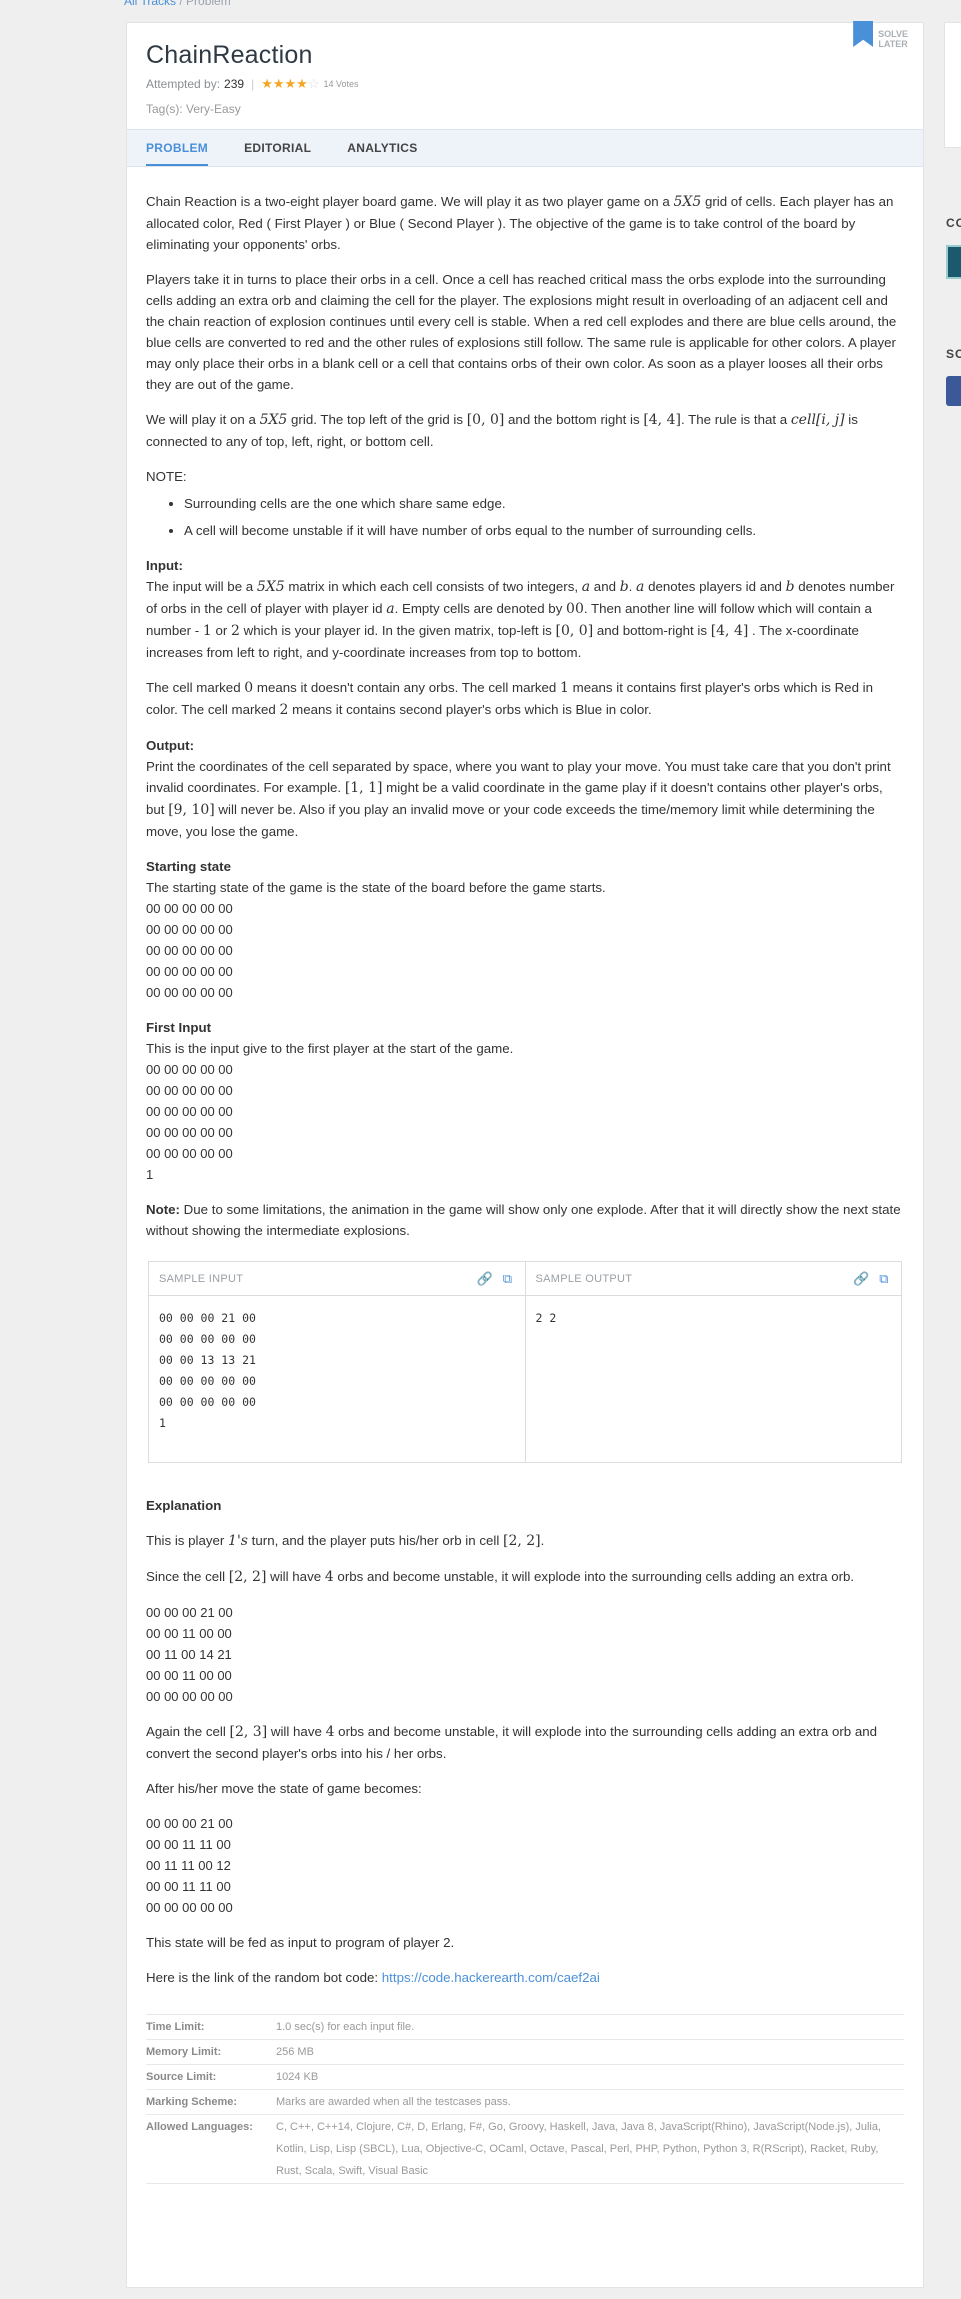 This screenshot has width=961, height=2299. What do you see at coordinates (584, 1278) in the screenshot?
I see `sample-output-label: SAMPLE OUTPUT` at bounding box center [584, 1278].